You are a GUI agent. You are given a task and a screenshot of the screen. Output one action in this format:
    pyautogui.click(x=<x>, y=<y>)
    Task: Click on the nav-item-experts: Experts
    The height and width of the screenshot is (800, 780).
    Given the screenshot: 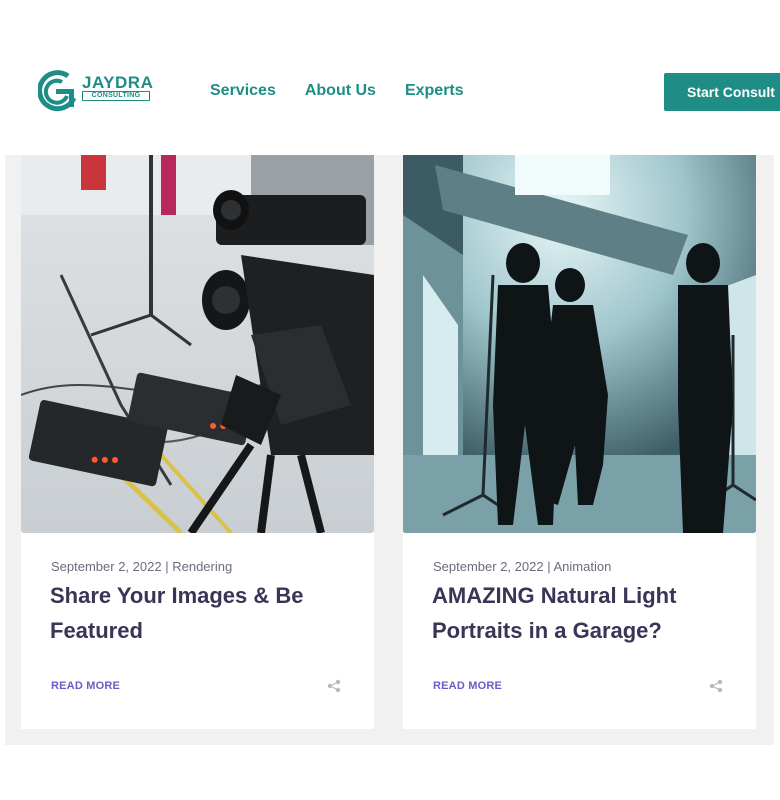 What is the action you would take?
    pyautogui.click(x=434, y=91)
    